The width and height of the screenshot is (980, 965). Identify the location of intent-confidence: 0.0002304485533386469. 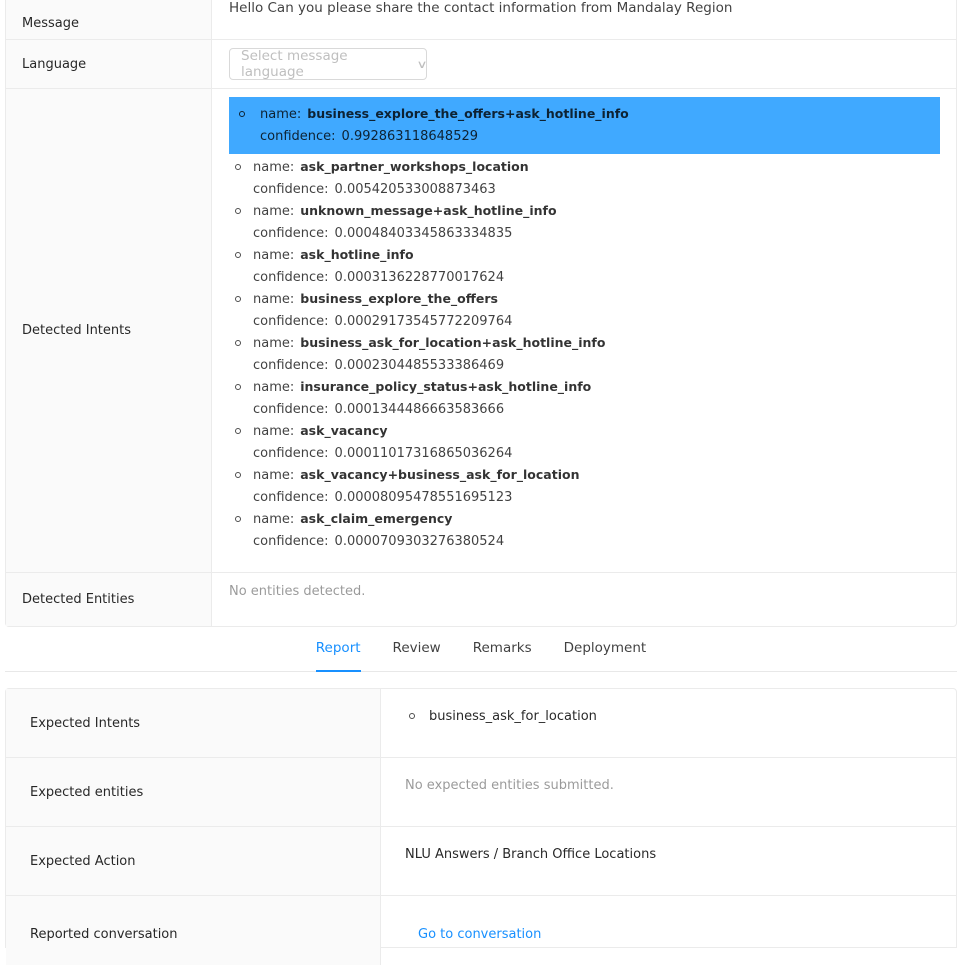
(419, 365).